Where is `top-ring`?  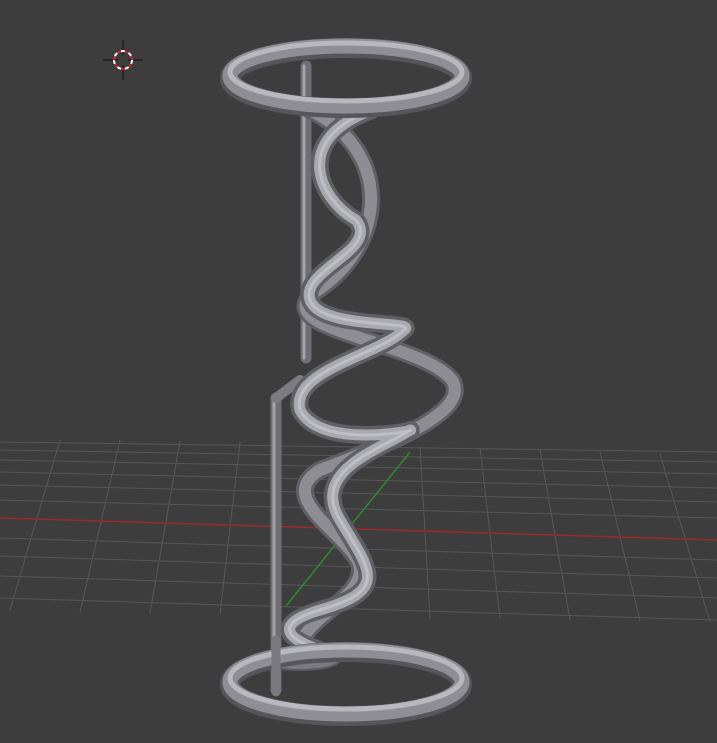
top-ring is located at coordinates (346, 78).